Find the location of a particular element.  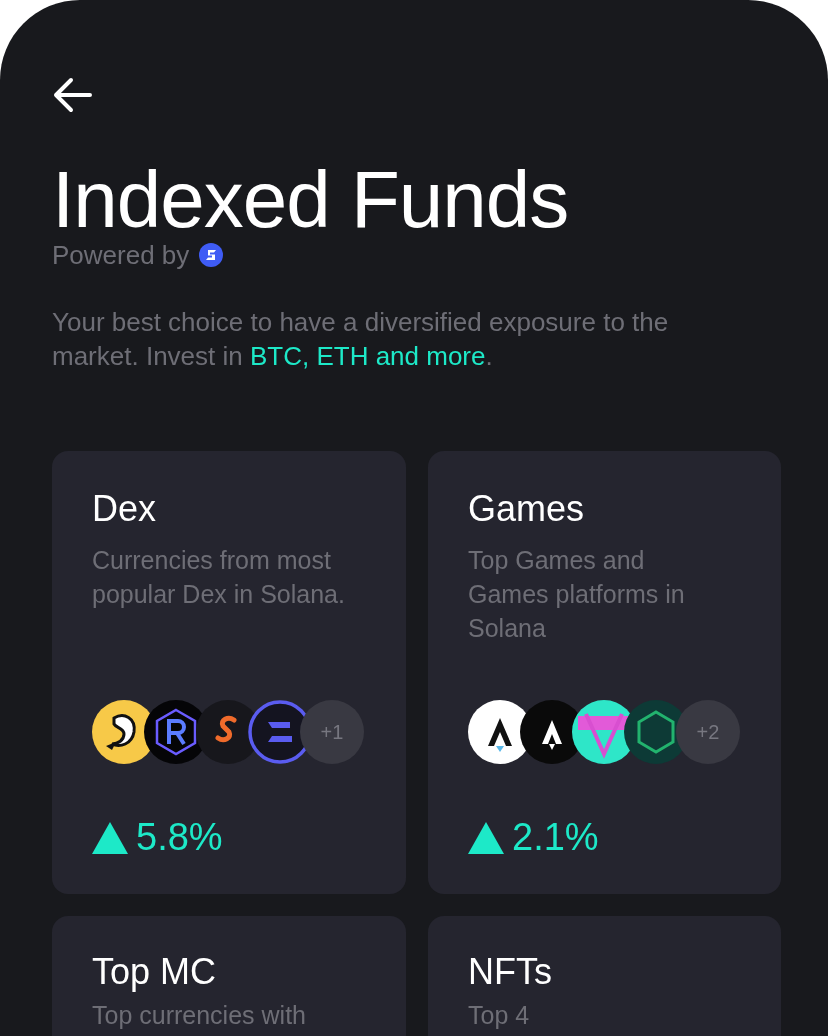

change-value: 2.1% is located at coordinates (555, 837).